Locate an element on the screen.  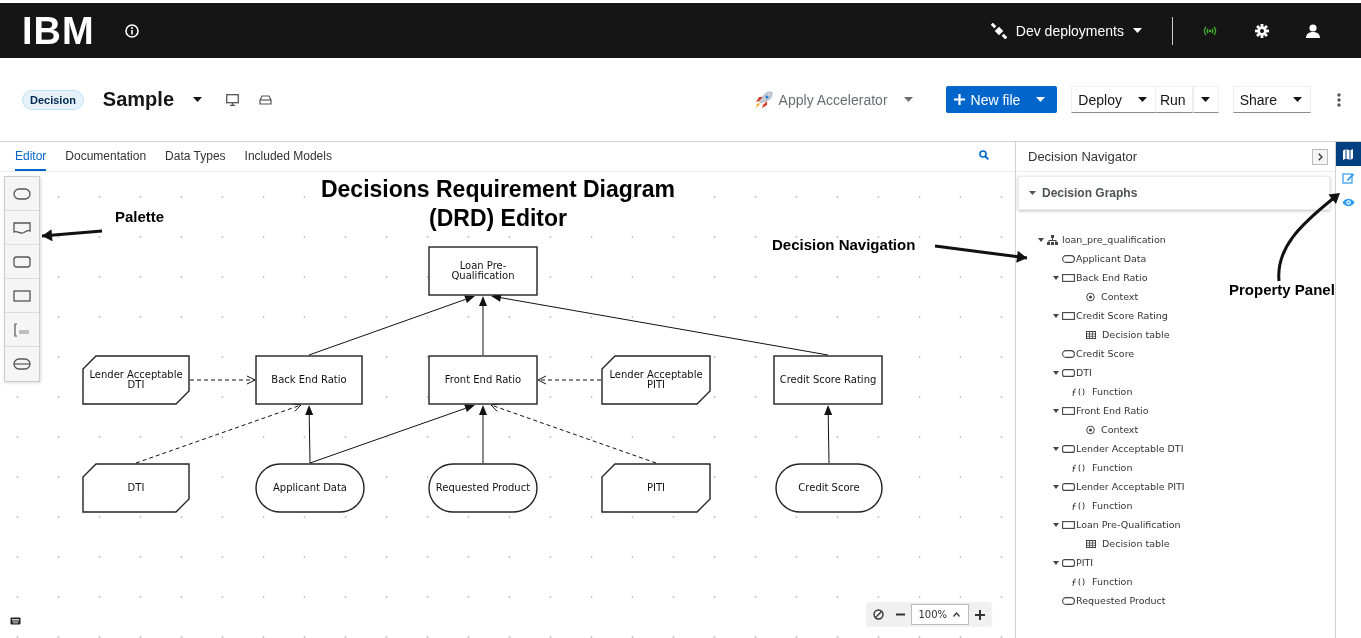
callout-label: Decision Navigation is located at coordinates (844, 244).